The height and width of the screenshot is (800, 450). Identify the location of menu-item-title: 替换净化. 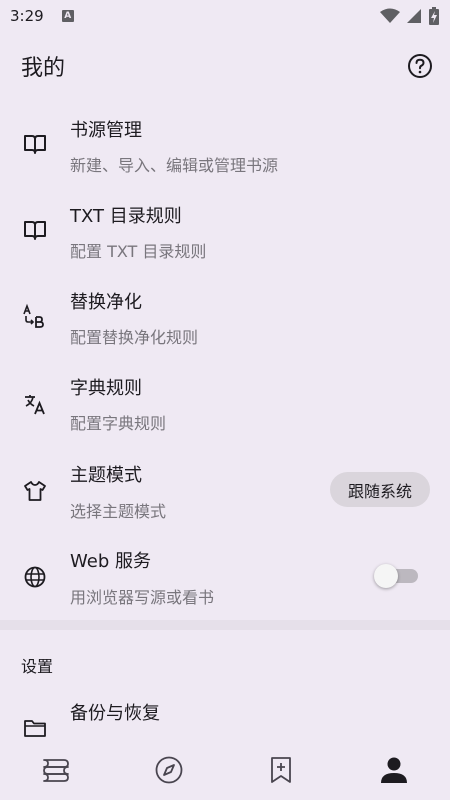
(106, 302).